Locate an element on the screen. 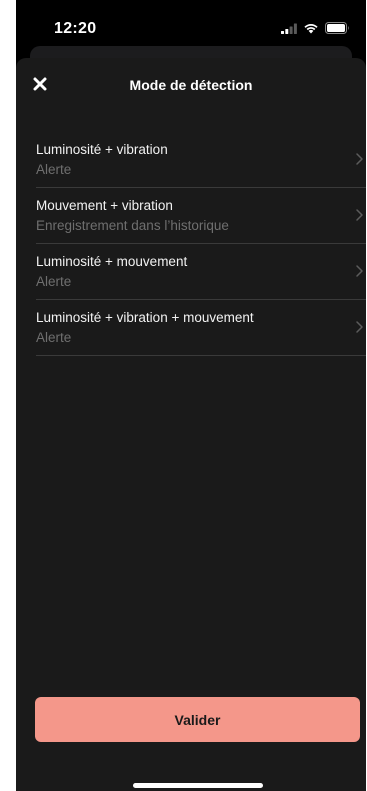 The height and width of the screenshot is (791, 367). option-title: Luminosité + vibration is located at coordinates (102, 149).